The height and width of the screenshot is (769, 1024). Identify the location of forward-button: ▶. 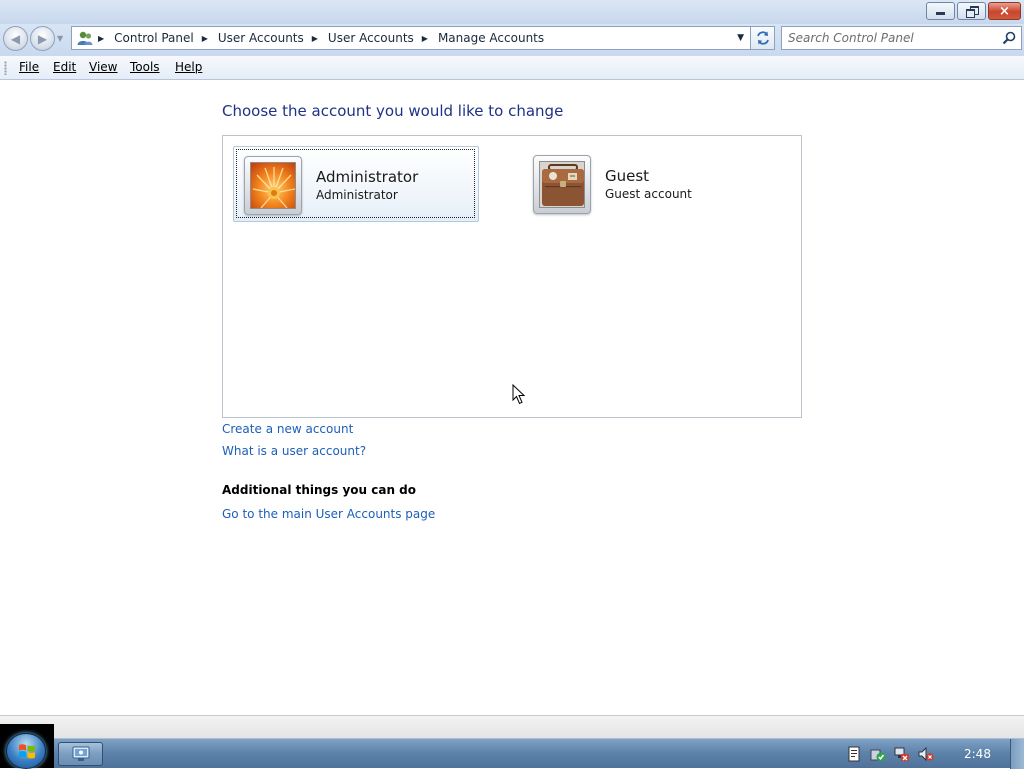
(42, 38).